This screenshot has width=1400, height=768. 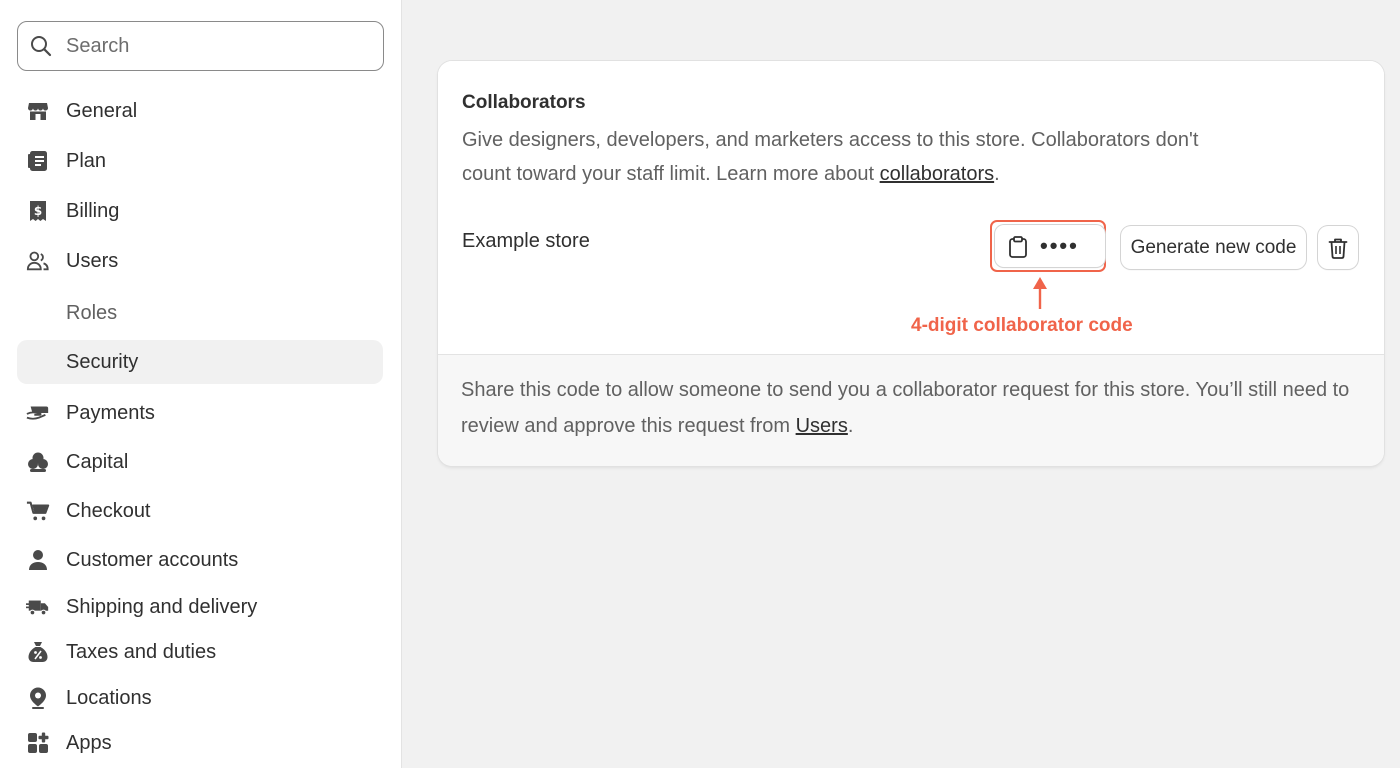 I want to click on sidebar-item-taxes: Taxes and duties, so click(x=200, y=652).